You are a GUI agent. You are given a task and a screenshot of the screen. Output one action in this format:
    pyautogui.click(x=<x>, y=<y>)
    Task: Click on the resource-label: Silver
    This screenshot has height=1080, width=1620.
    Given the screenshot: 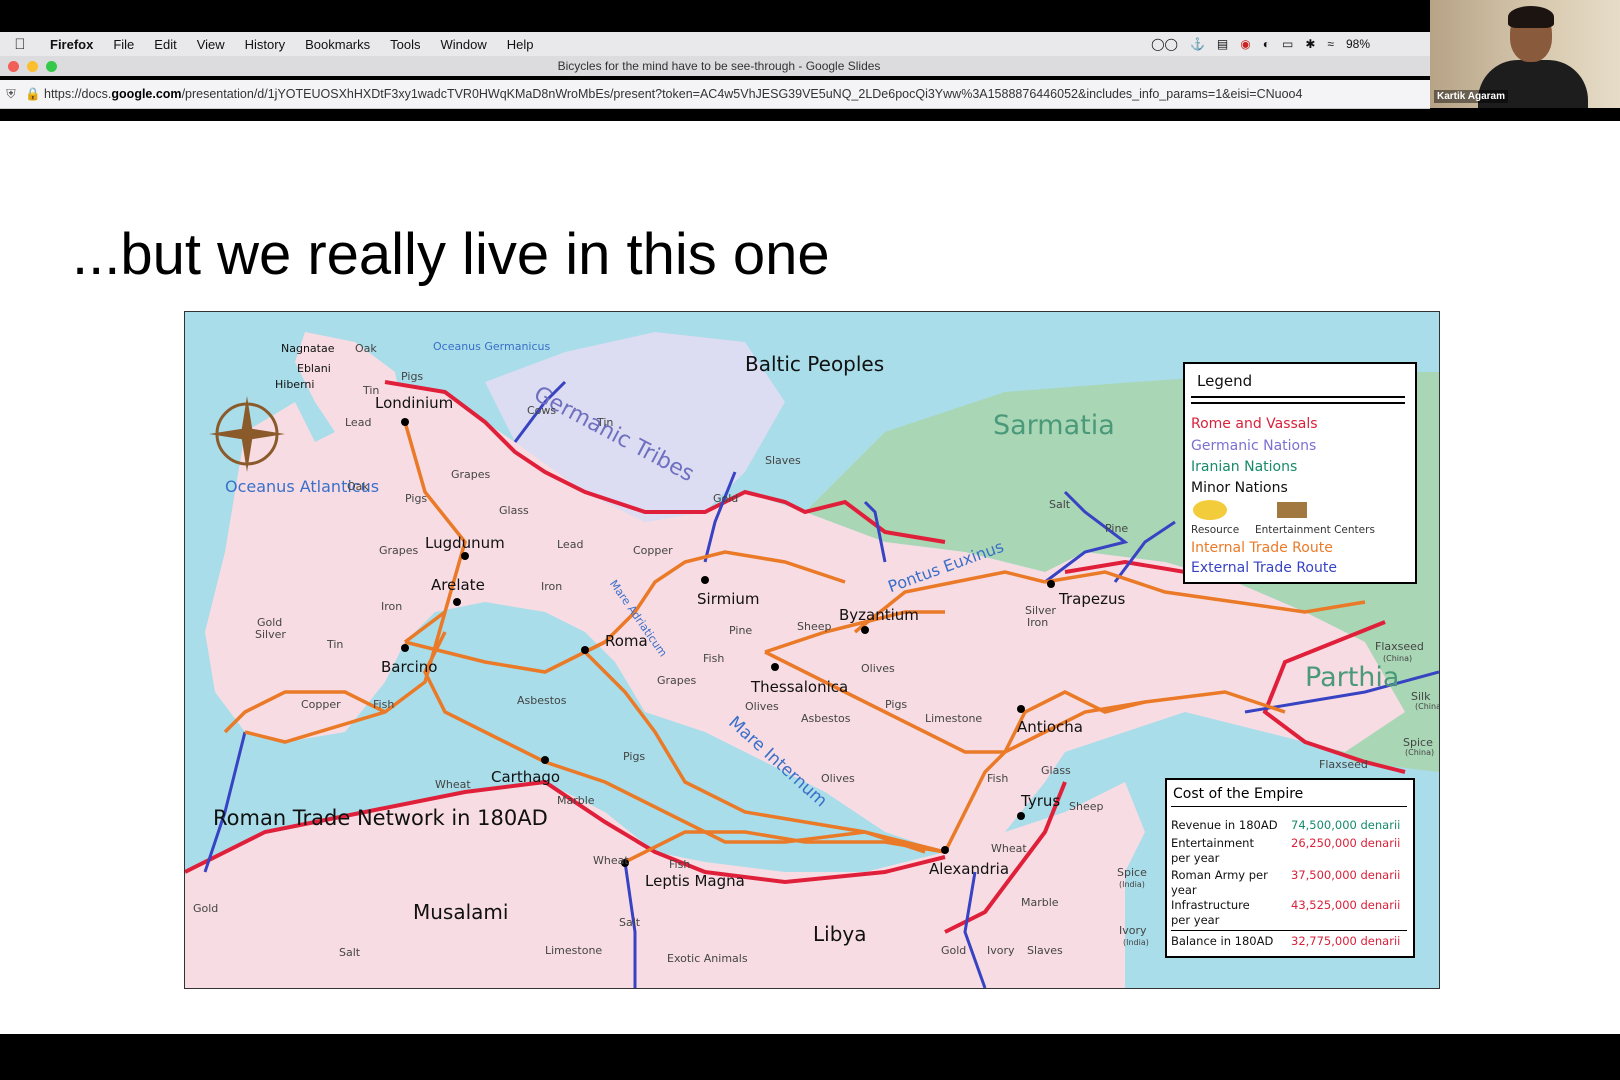 What is the action you would take?
    pyautogui.click(x=270, y=634)
    